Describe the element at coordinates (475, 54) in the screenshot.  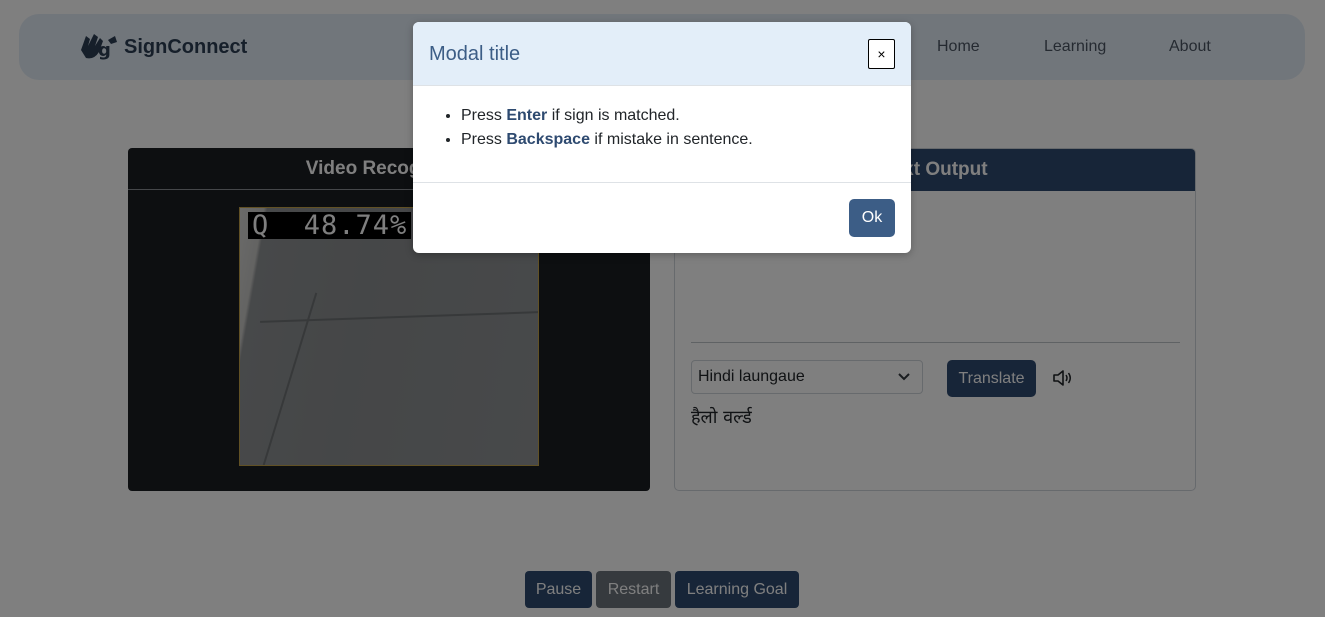
I see `modal-title: Modal title` at that location.